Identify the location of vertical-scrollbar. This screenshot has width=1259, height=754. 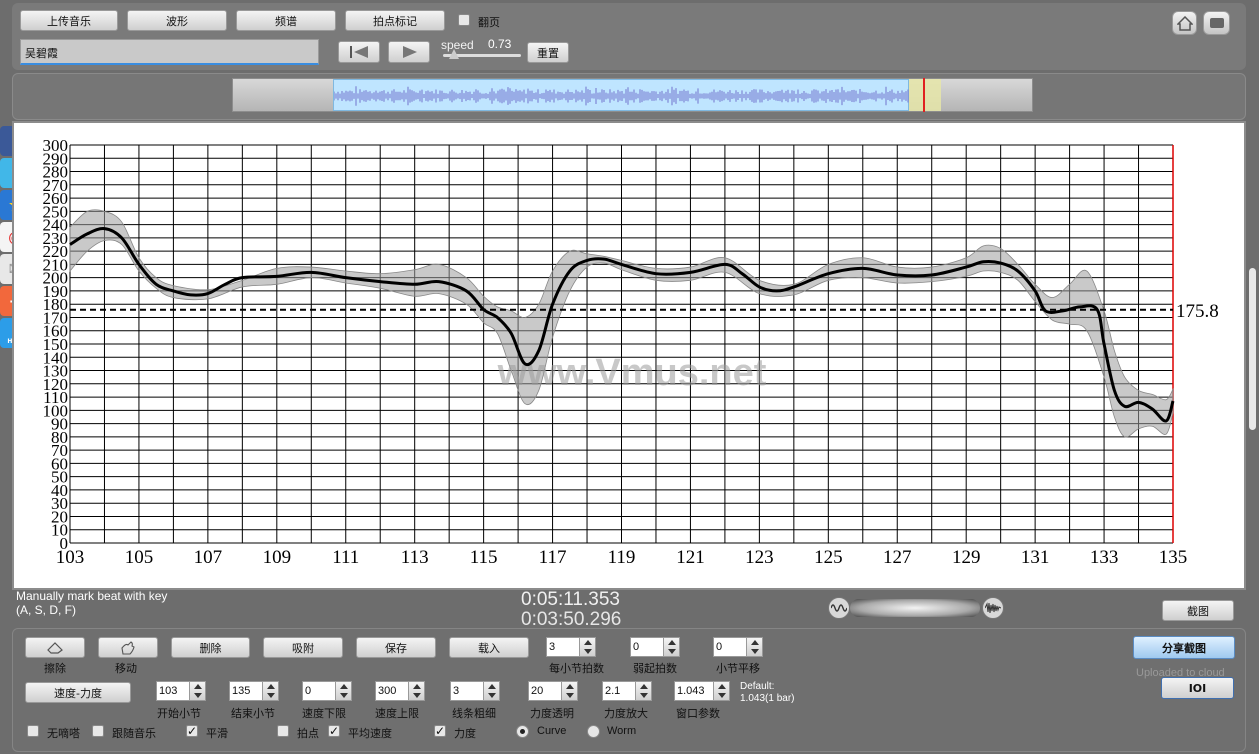
(1252, 349).